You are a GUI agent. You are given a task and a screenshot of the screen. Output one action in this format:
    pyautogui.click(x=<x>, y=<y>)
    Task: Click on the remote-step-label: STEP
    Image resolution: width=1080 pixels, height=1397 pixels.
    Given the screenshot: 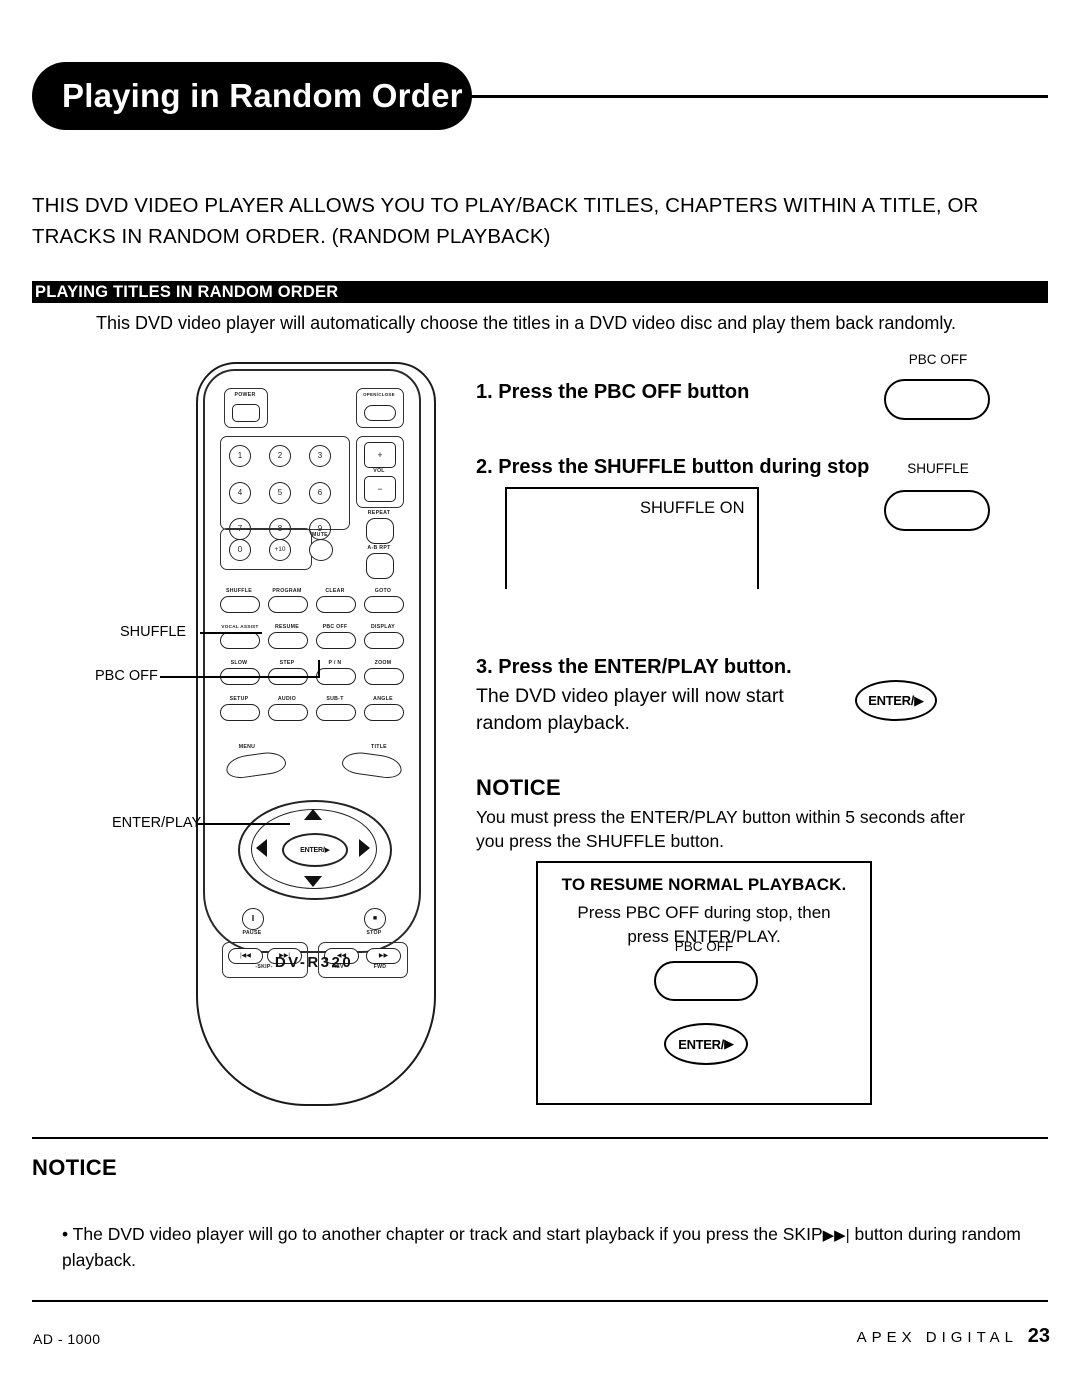 What is the action you would take?
    pyautogui.click(x=287, y=663)
    